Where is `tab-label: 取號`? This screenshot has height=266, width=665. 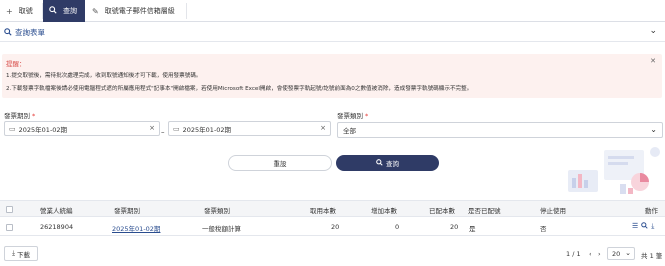
tab-label: 取號 is located at coordinates (25, 11).